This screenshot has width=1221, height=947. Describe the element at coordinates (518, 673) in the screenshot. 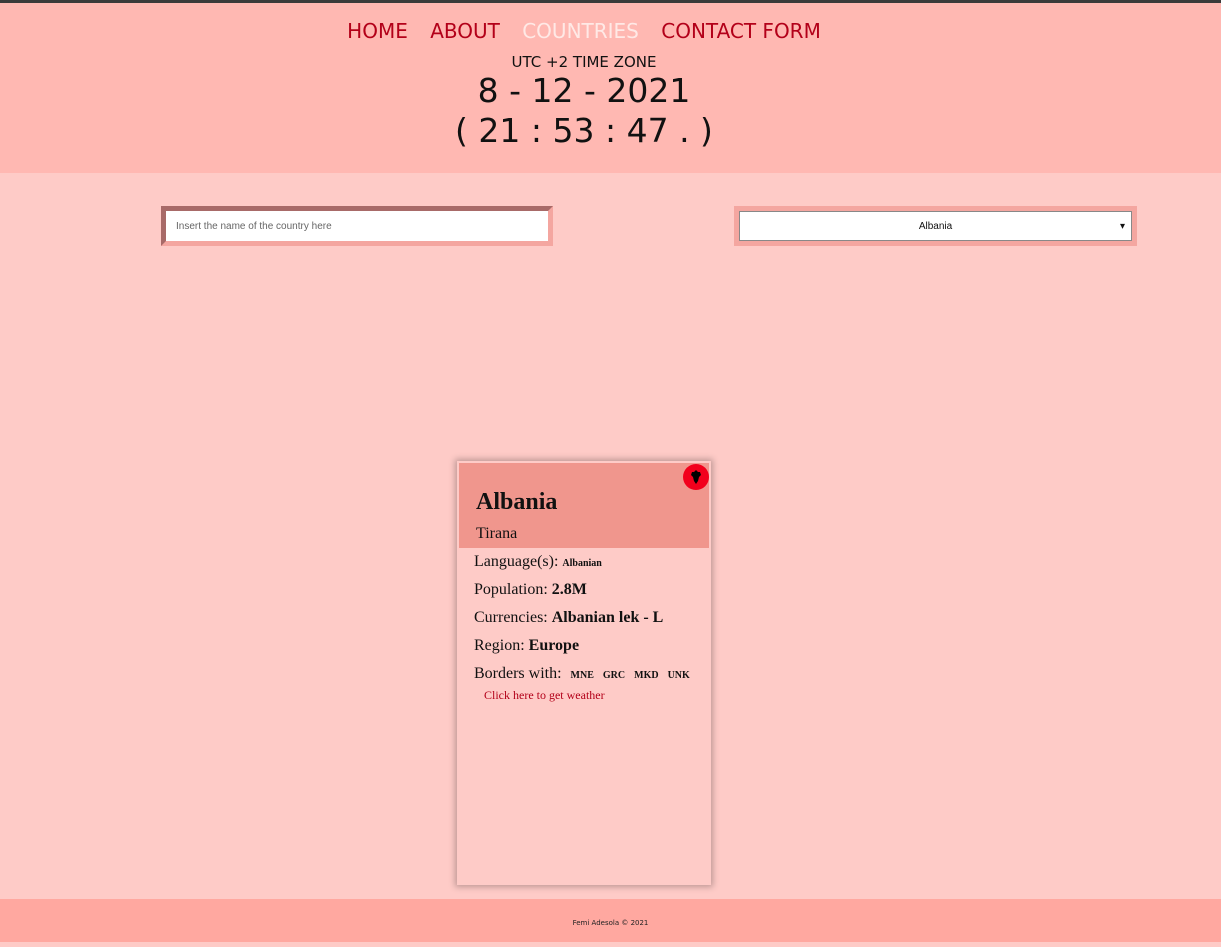

I see `borders-label: Borders with:` at that location.